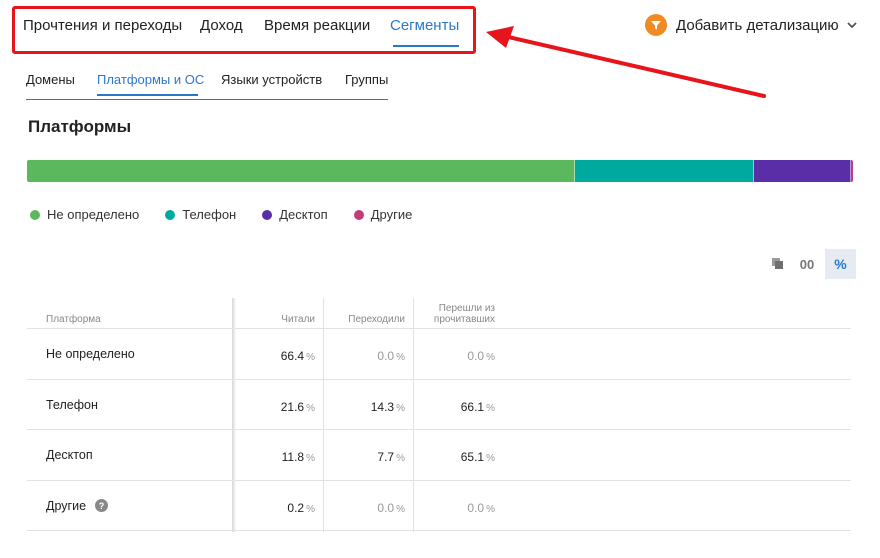 Image resolution: width=880 pixels, height=558 pixels. I want to click on chevron-down-icon, so click(852, 25).